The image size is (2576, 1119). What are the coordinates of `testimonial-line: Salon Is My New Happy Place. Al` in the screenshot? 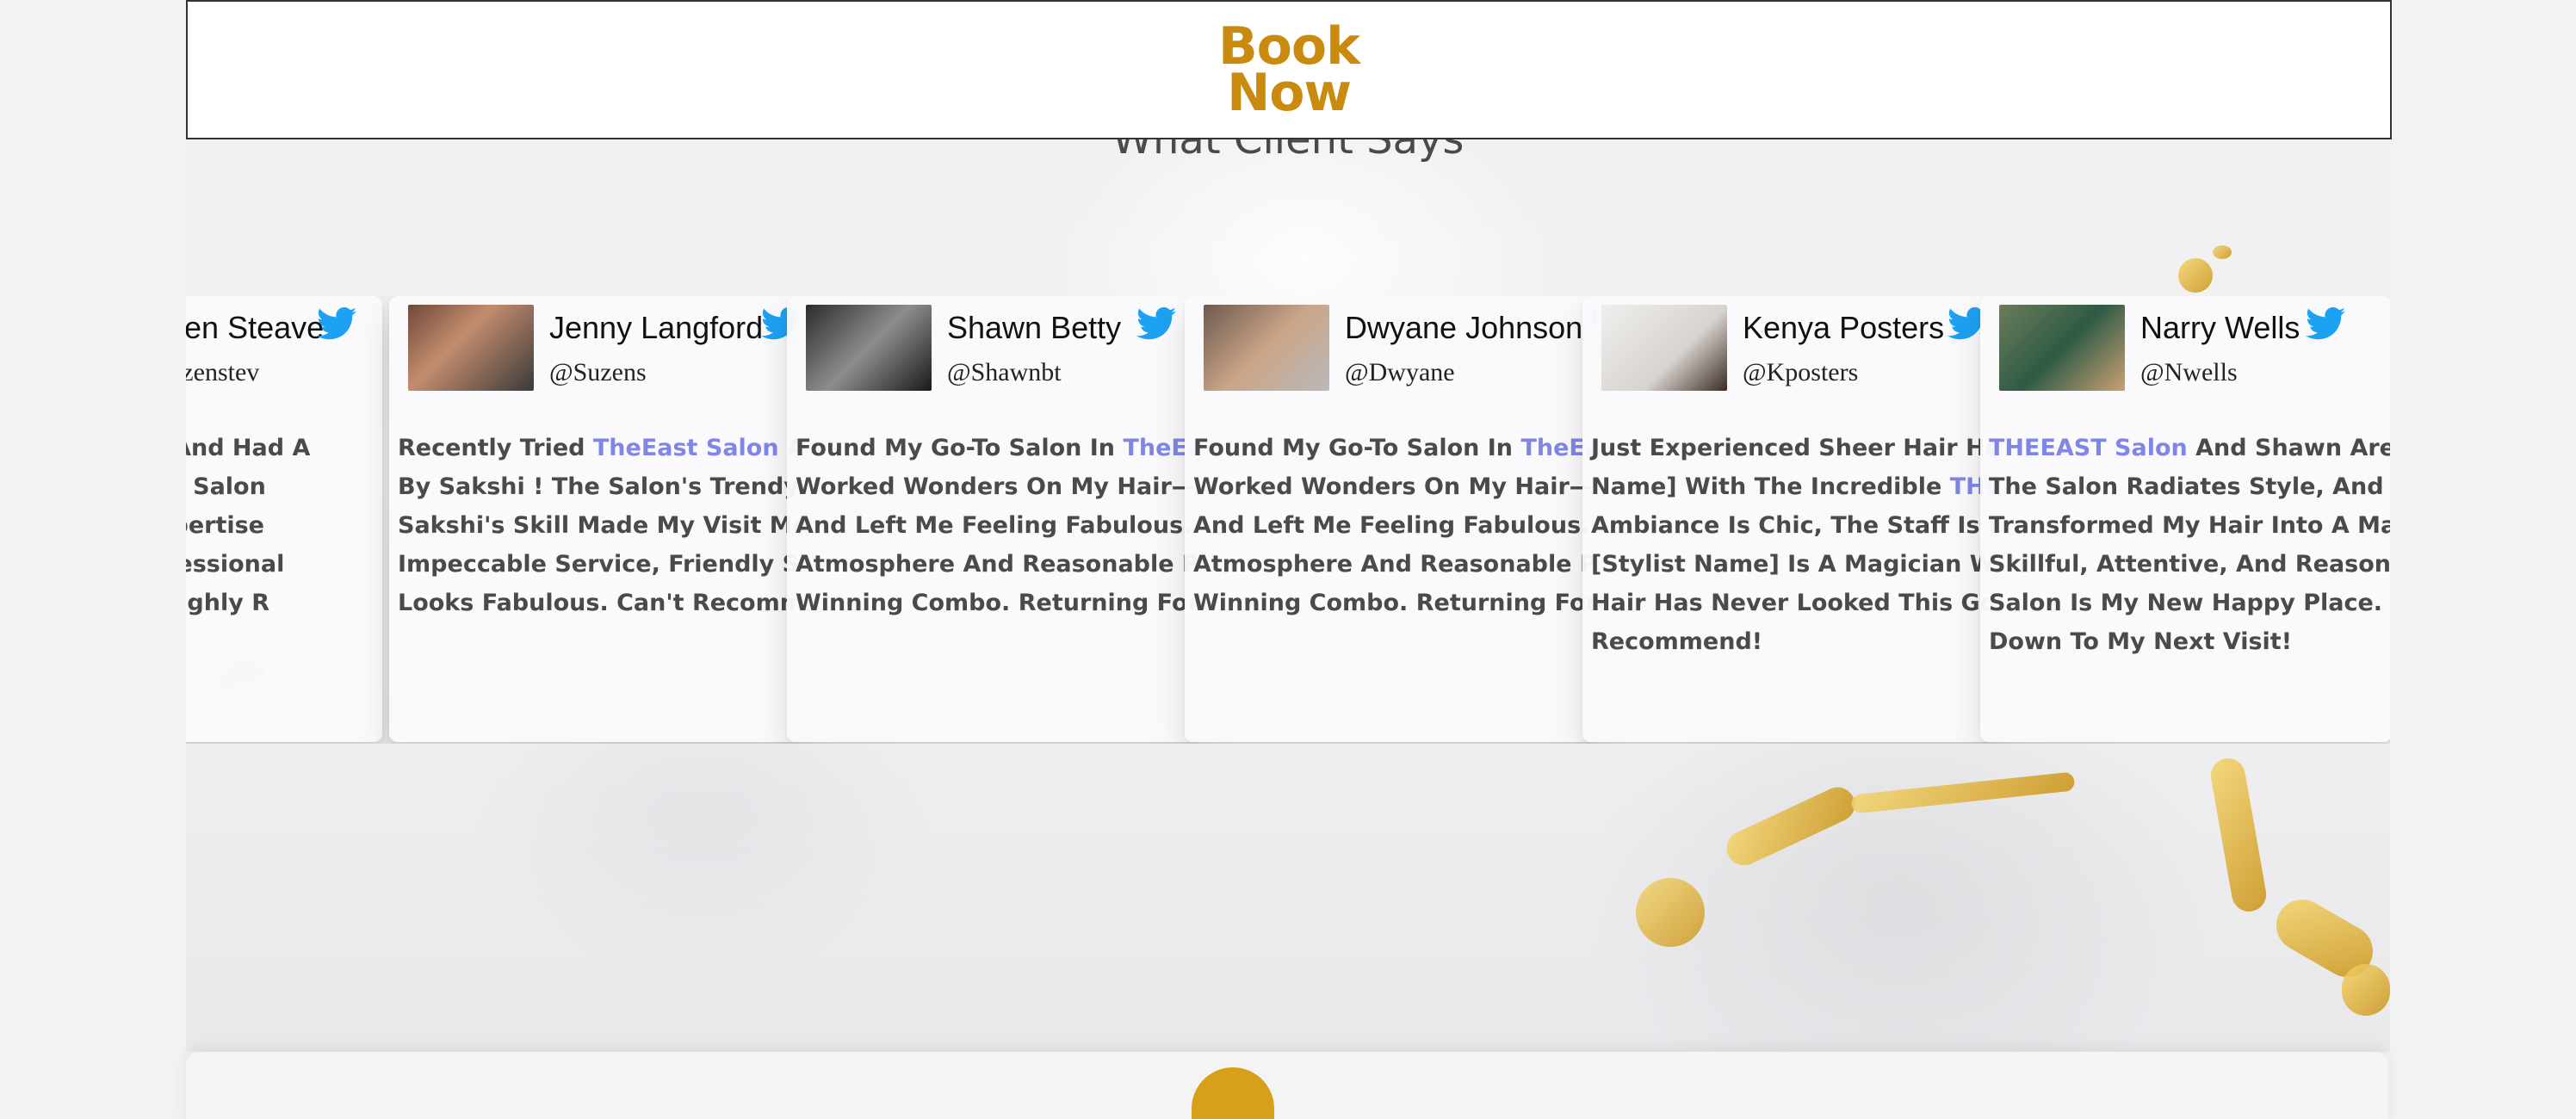 It's located at (2189, 603).